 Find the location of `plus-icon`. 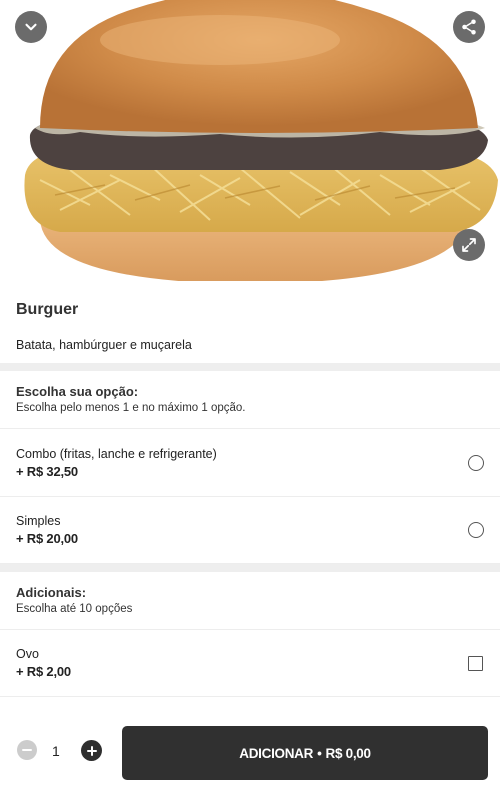

plus-icon is located at coordinates (91, 750).